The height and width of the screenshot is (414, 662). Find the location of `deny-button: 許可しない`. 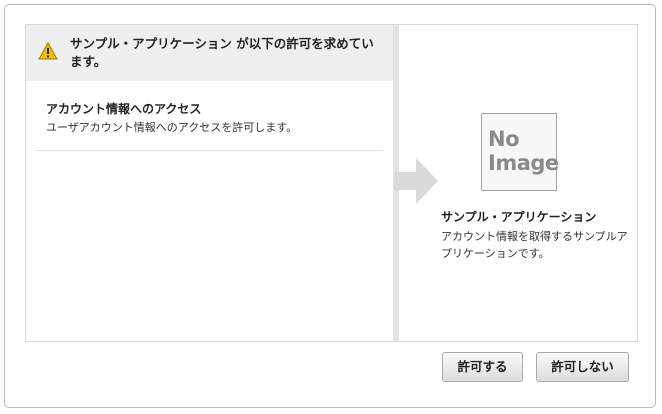

deny-button: 許可しない is located at coordinates (582, 367).